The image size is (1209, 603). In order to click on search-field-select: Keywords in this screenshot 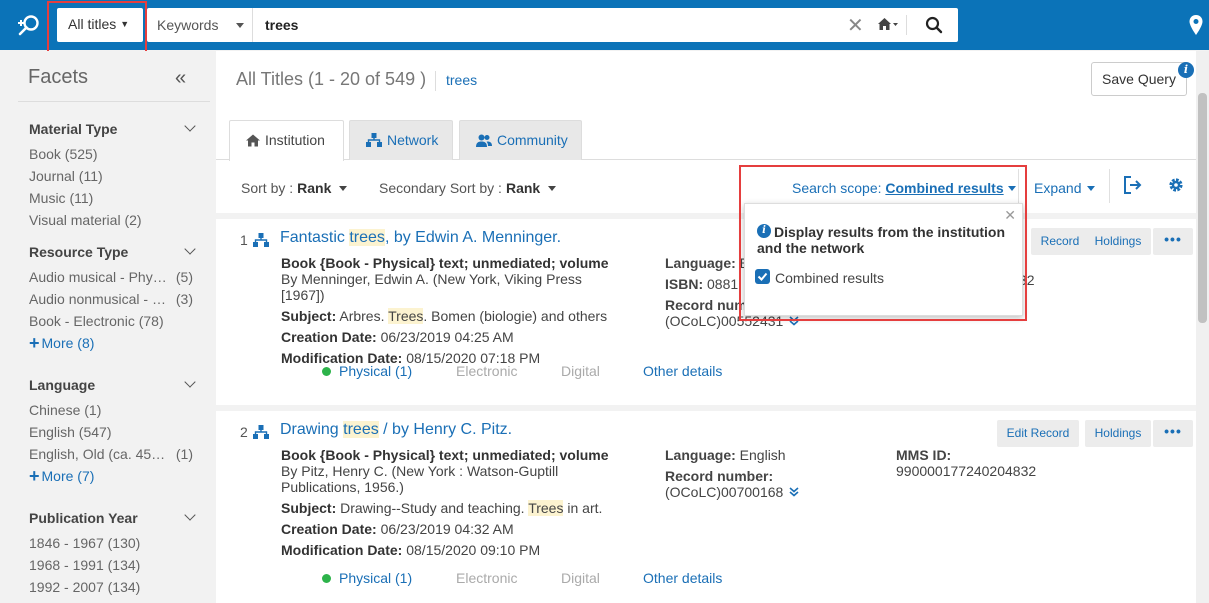, I will do `click(200, 25)`.